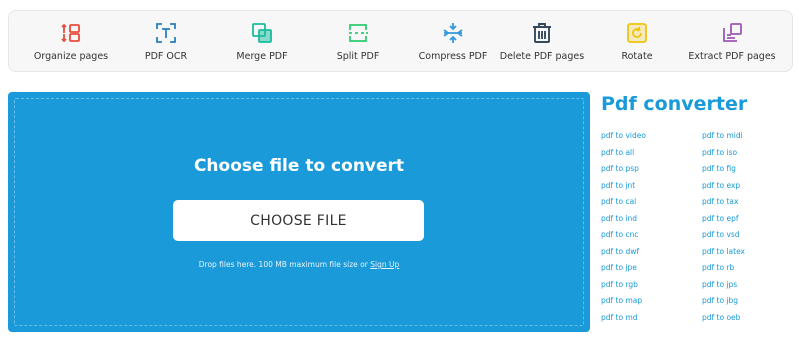 Image resolution: width=799 pixels, height=339 pixels. What do you see at coordinates (542, 33) in the screenshot?
I see `trash-icon` at bounding box center [542, 33].